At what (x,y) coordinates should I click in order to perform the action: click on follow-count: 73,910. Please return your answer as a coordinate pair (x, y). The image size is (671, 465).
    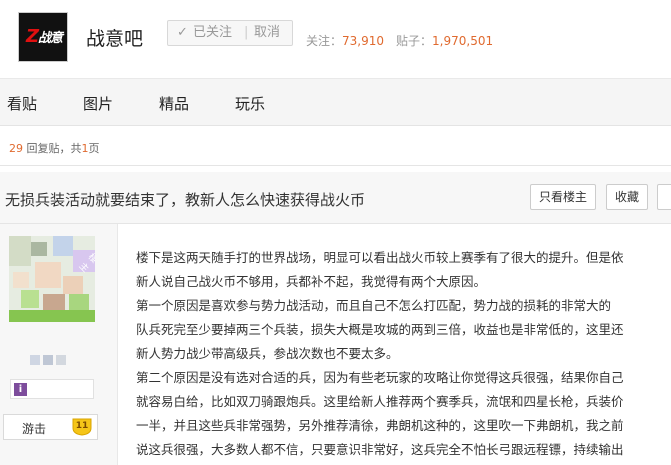
    Looking at the image, I should click on (363, 41).